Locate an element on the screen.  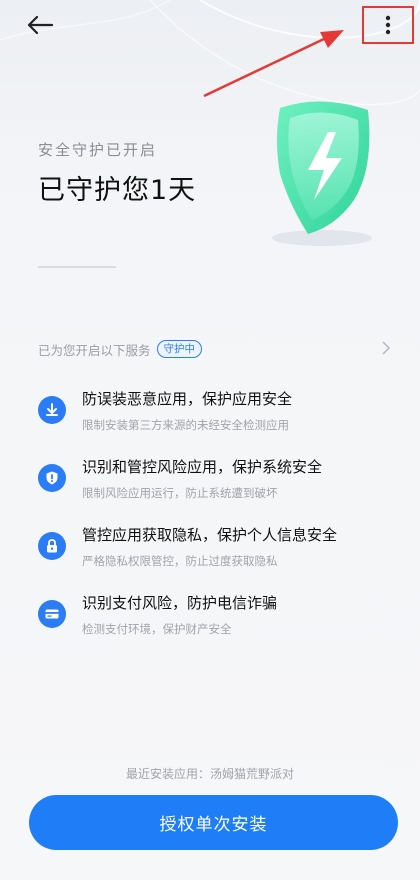
service-description: 严格隐私权限管控，防止过度获取隐私 is located at coordinates (180, 561).